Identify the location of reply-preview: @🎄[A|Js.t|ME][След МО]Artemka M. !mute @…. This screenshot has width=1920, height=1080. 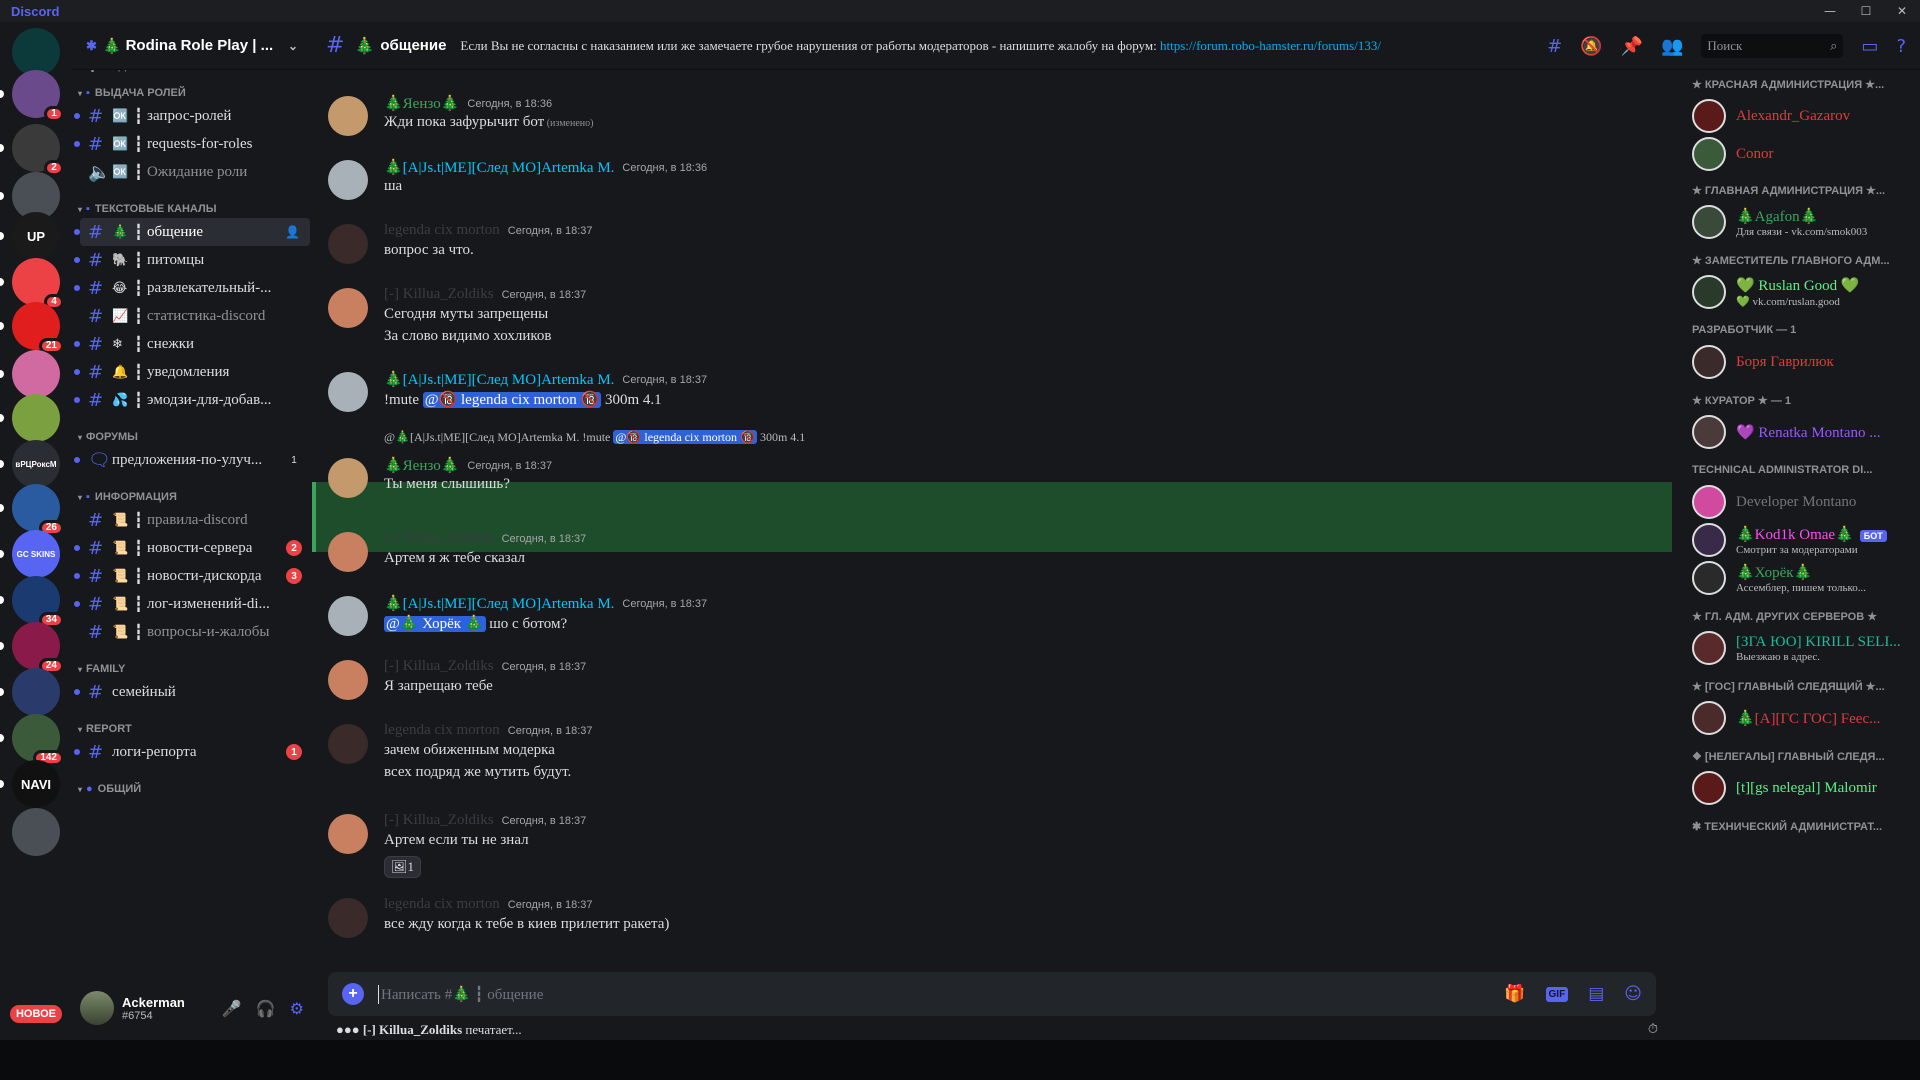
(594, 437).